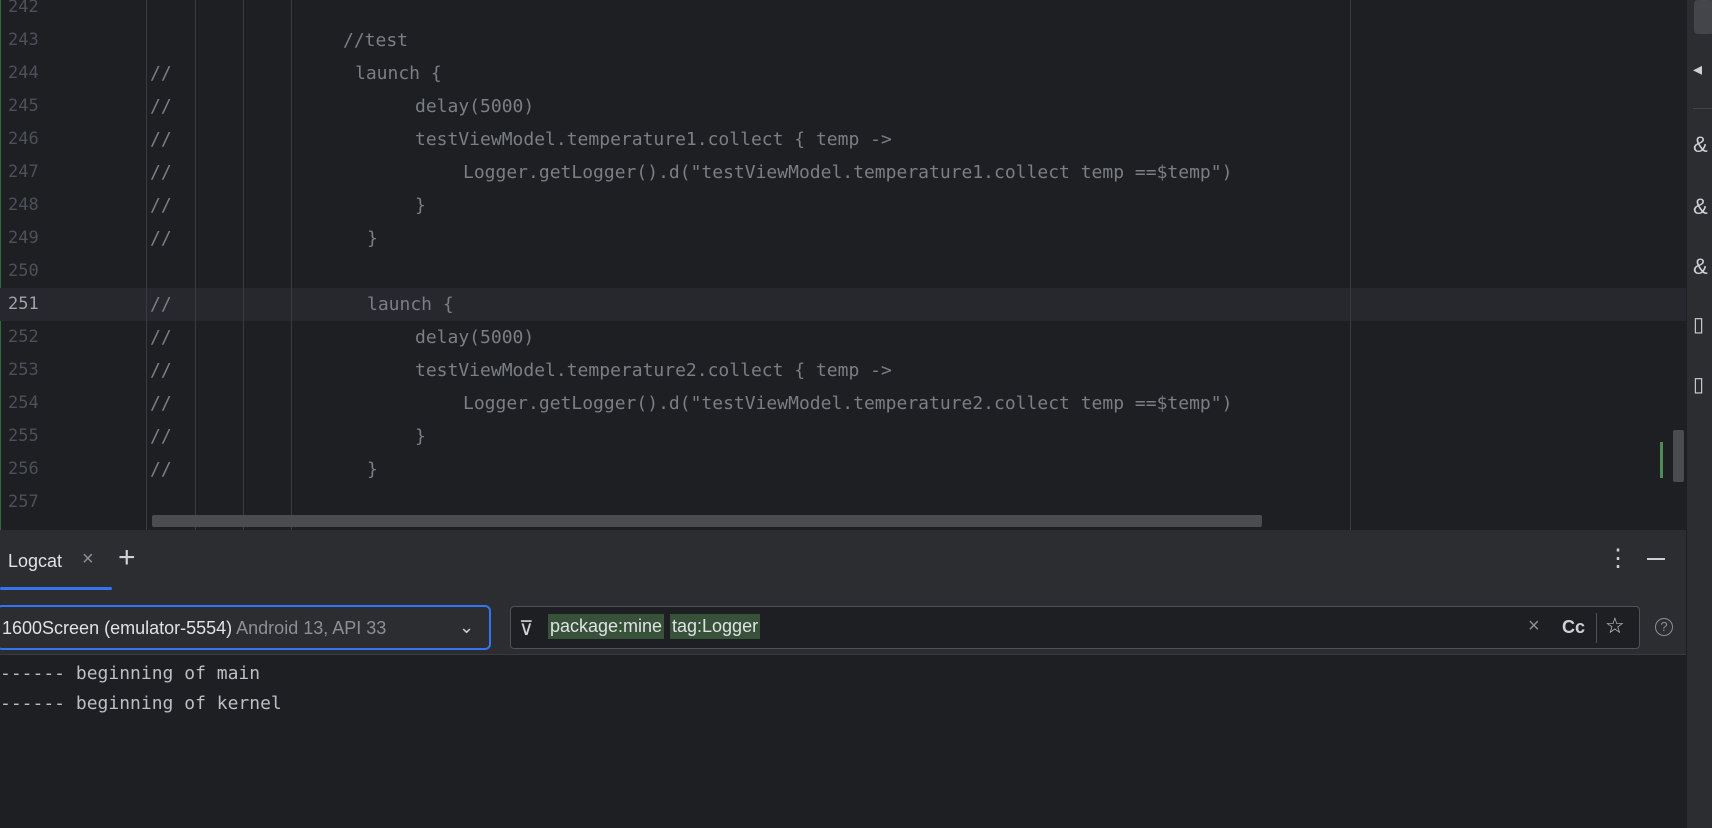 The height and width of the screenshot is (828, 1712). Describe the element at coordinates (23, 403) in the screenshot. I see `line-number: 254` at that location.